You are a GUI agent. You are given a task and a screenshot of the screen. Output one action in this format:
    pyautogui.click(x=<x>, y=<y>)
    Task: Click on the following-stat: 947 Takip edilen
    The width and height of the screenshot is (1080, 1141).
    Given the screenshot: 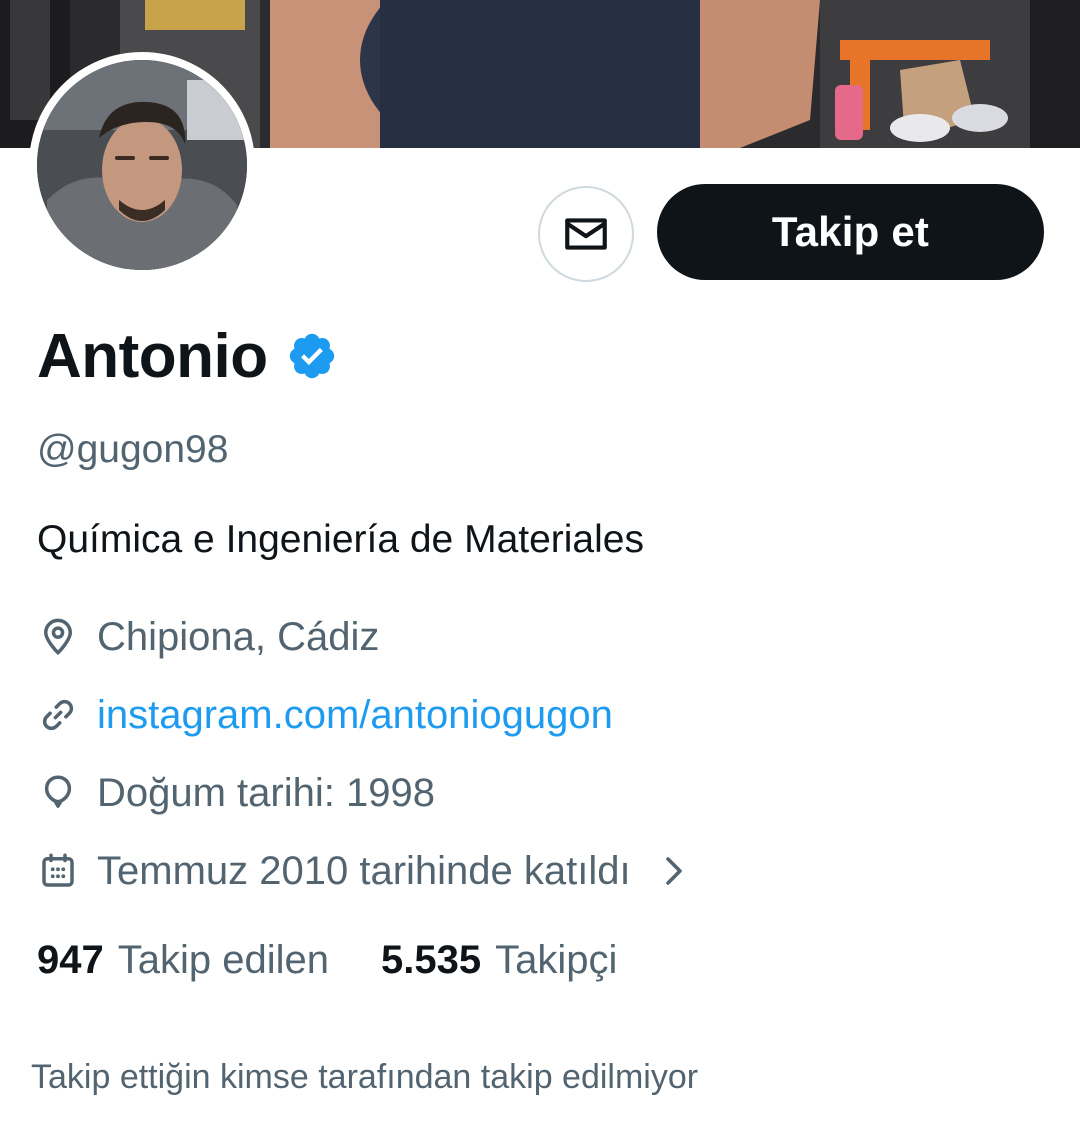 What is the action you would take?
    pyautogui.click(x=183, y=960)
    